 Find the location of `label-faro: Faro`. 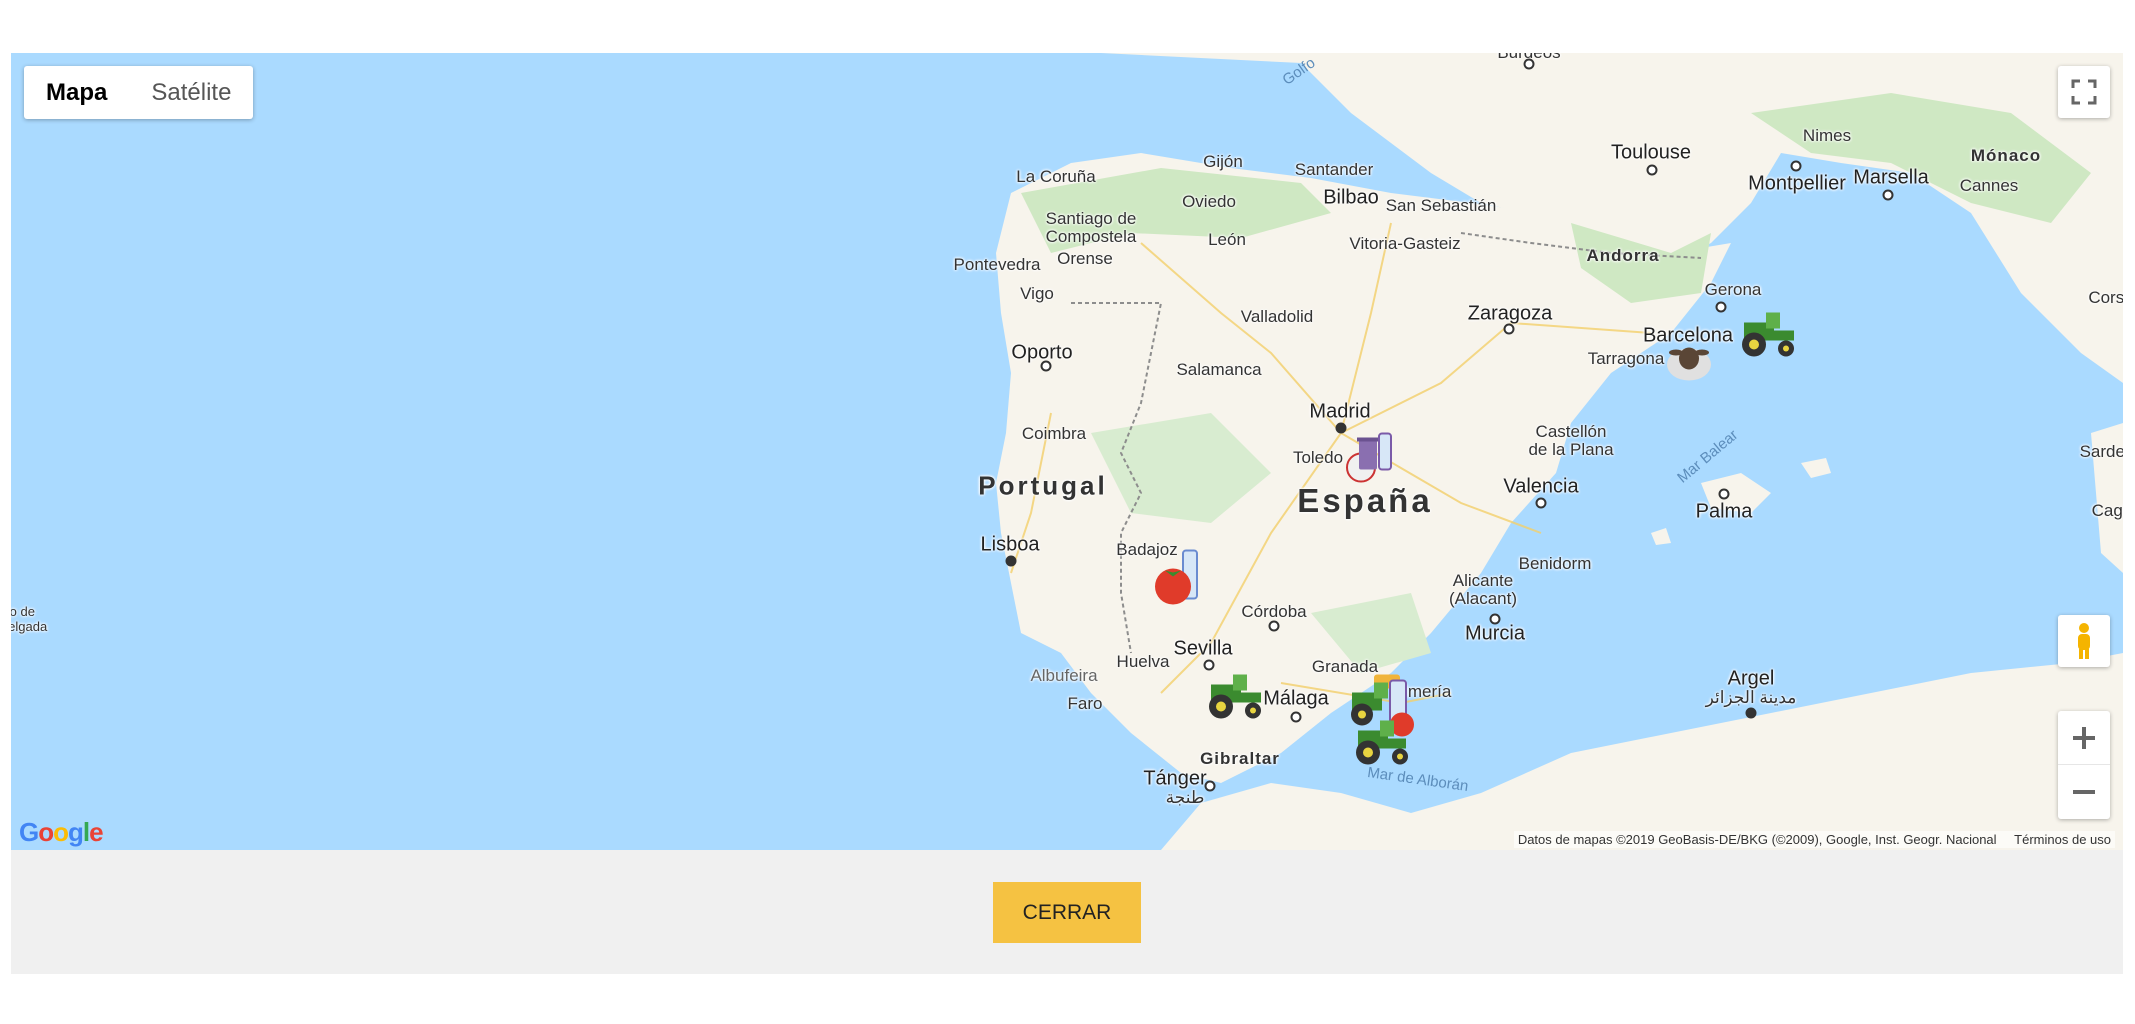

label-faro: Faro is located at coordinates (1085, 703).